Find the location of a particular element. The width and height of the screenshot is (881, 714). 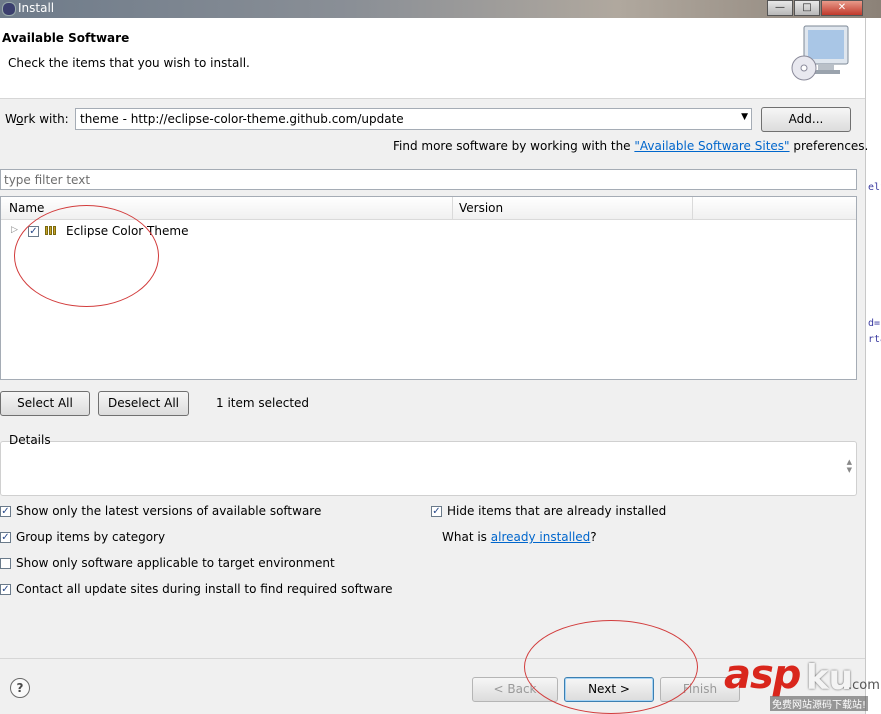

watermark-asp: asp is located at coordinates (762, 675).